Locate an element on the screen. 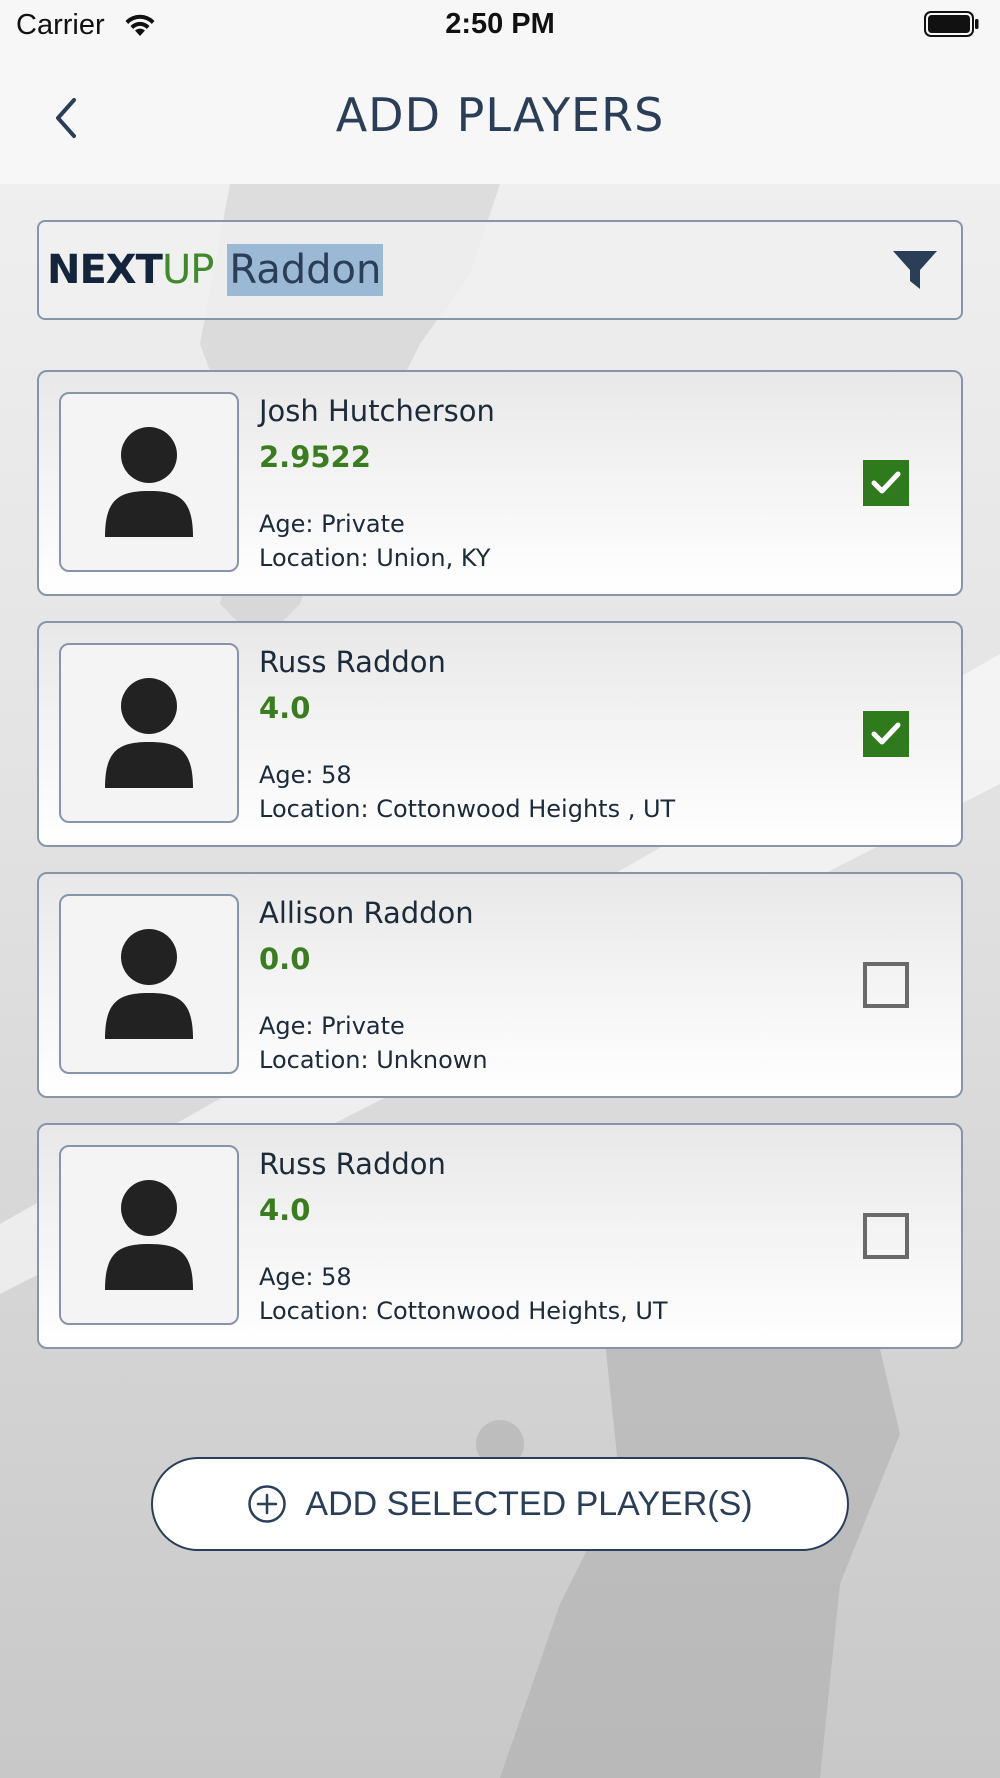  add-selected-players-button: ADD SELECTED PLAYER(S) is located at coordinates (500, 1504).